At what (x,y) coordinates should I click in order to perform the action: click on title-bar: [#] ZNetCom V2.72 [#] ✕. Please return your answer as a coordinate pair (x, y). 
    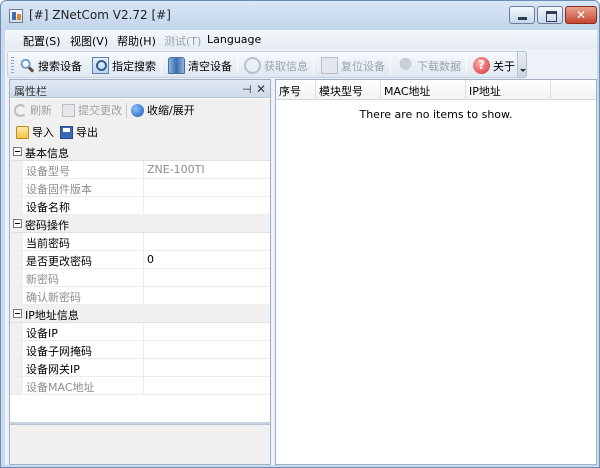
    Looking at the image, I should click on (300, 15).